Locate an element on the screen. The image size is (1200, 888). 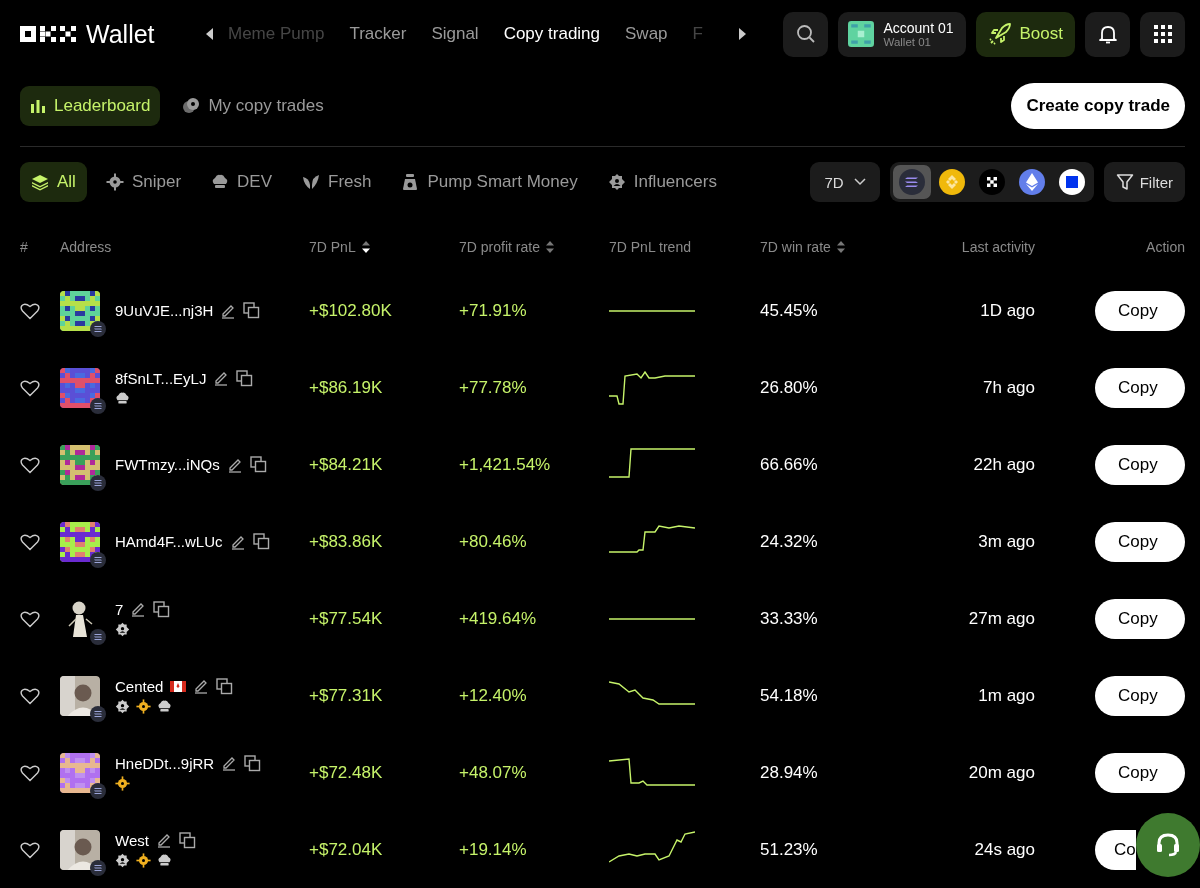
notifications-button is located at coordinates (1107, 34).